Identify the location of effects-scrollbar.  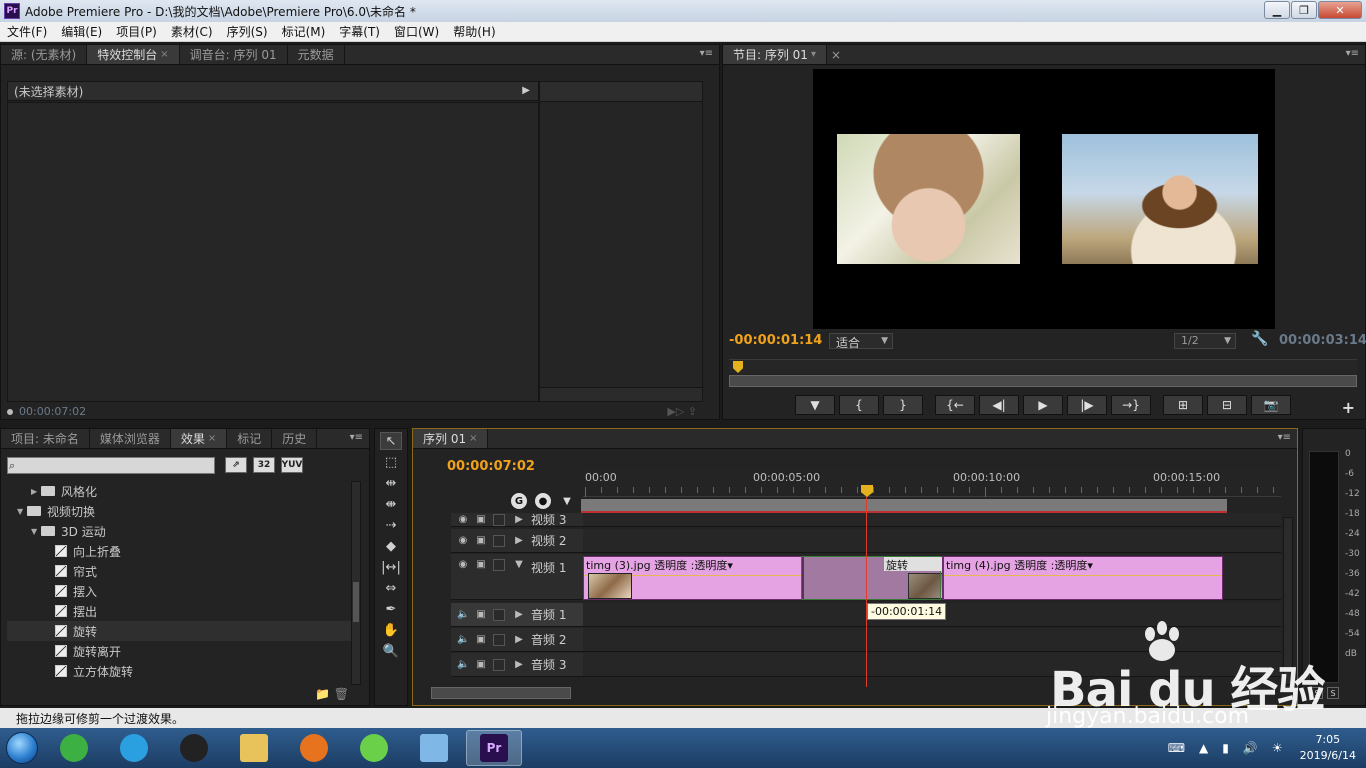
(356, 583).